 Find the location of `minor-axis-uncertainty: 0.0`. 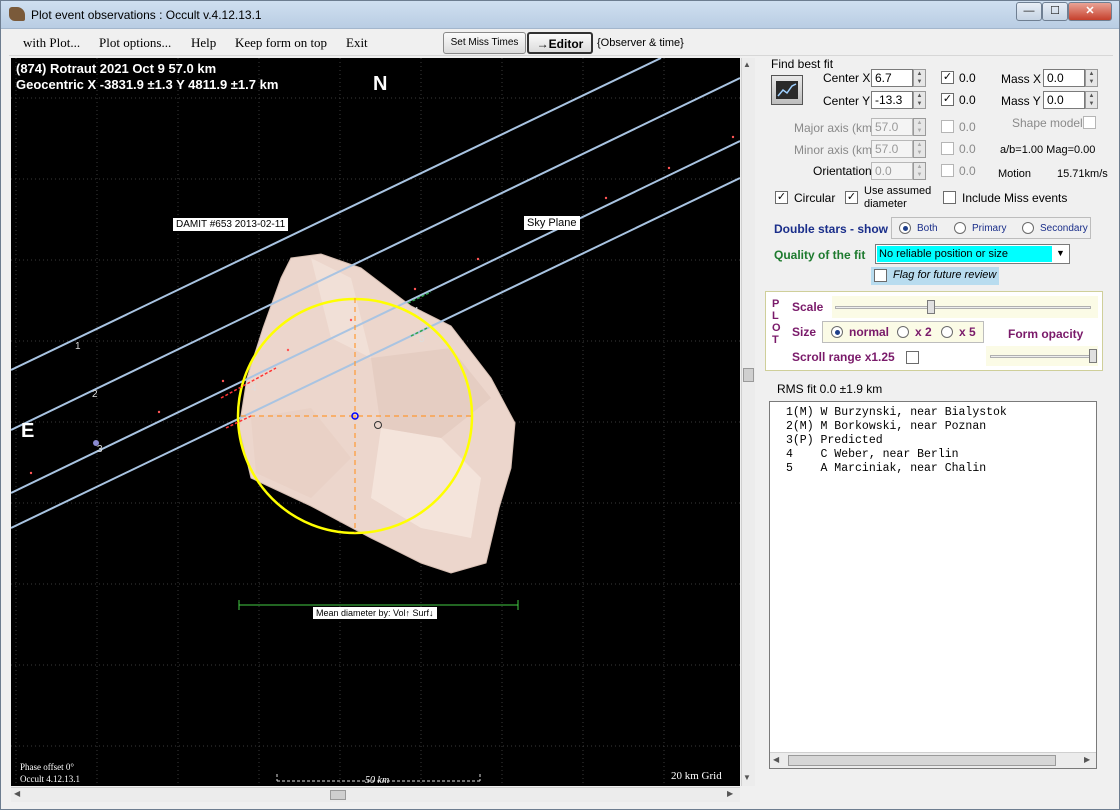

minor-axis-uncertainty: 0.0 is located at coordinates (967, 149).